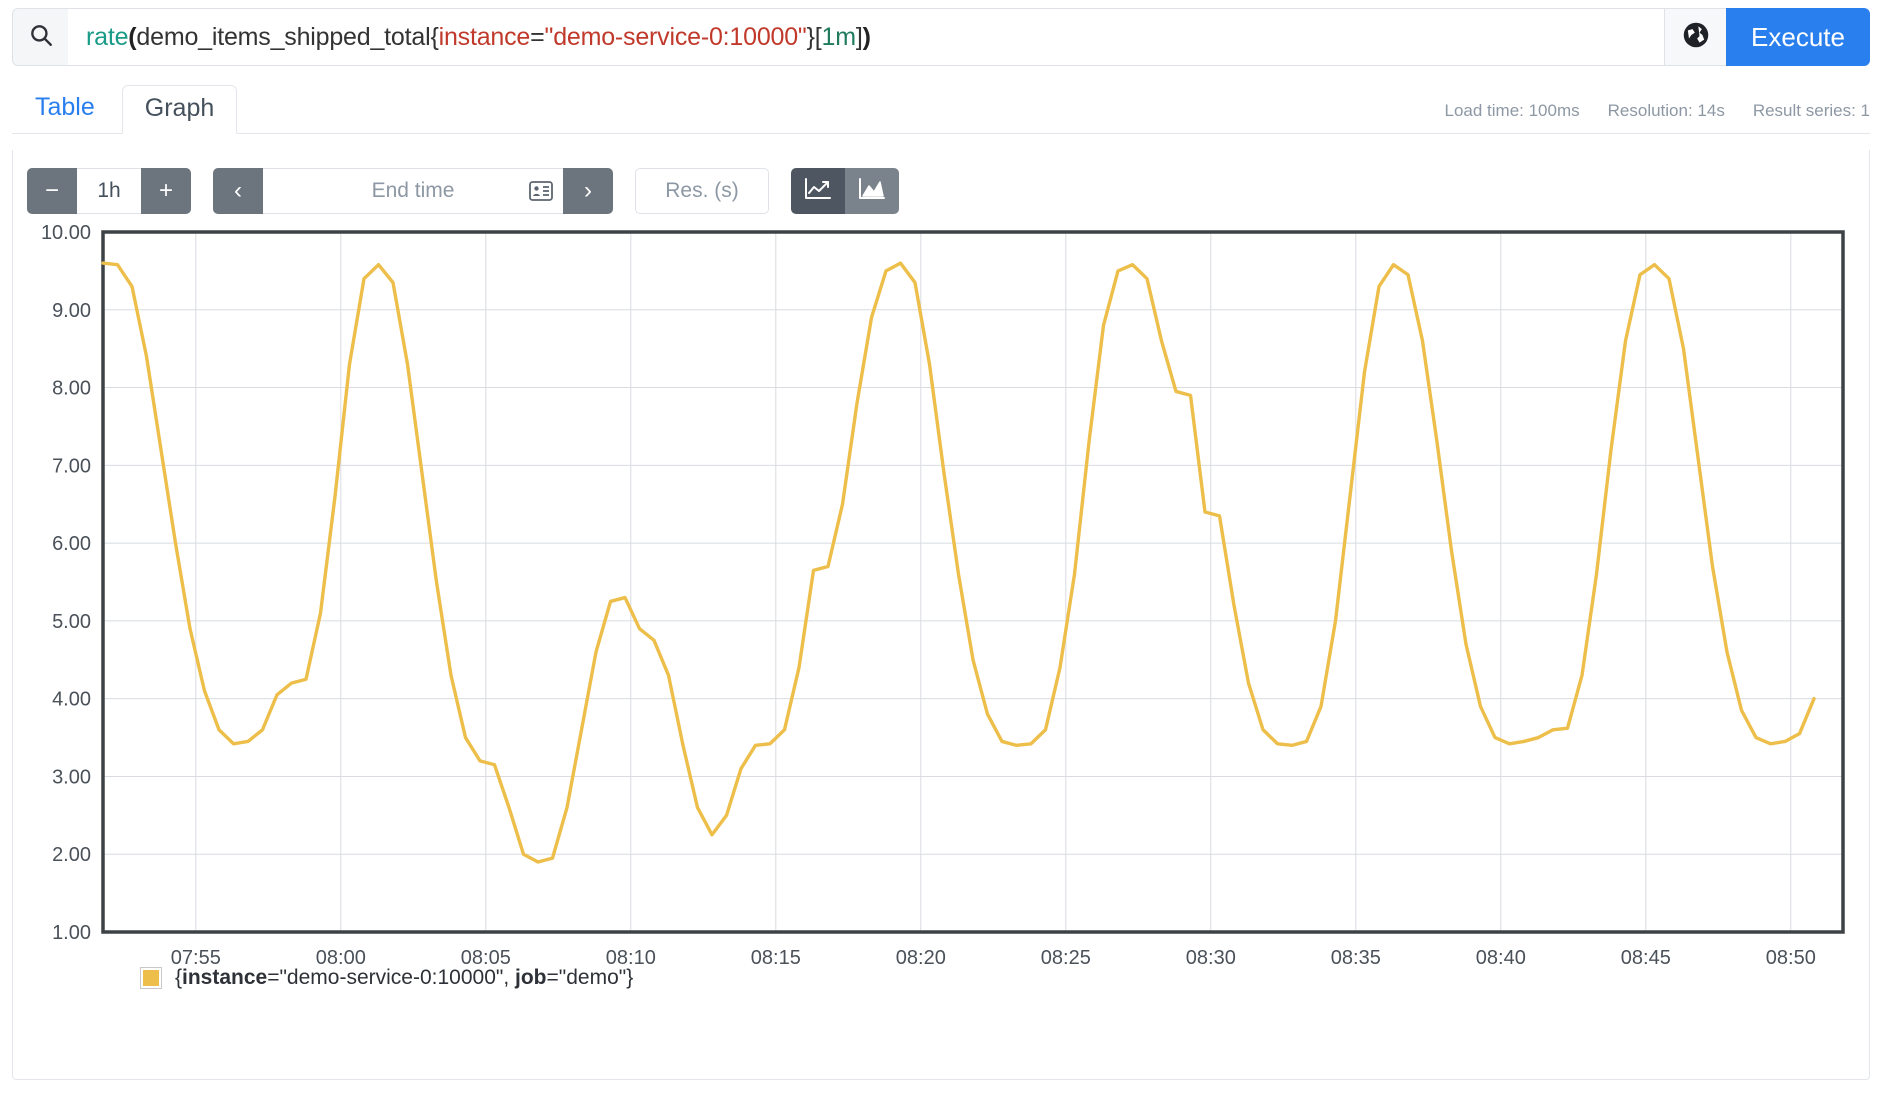  What do you see at coordinates (71, 544) in the screenshot?
I see `svg-text: 6.00` at bounding box center [71, 544].